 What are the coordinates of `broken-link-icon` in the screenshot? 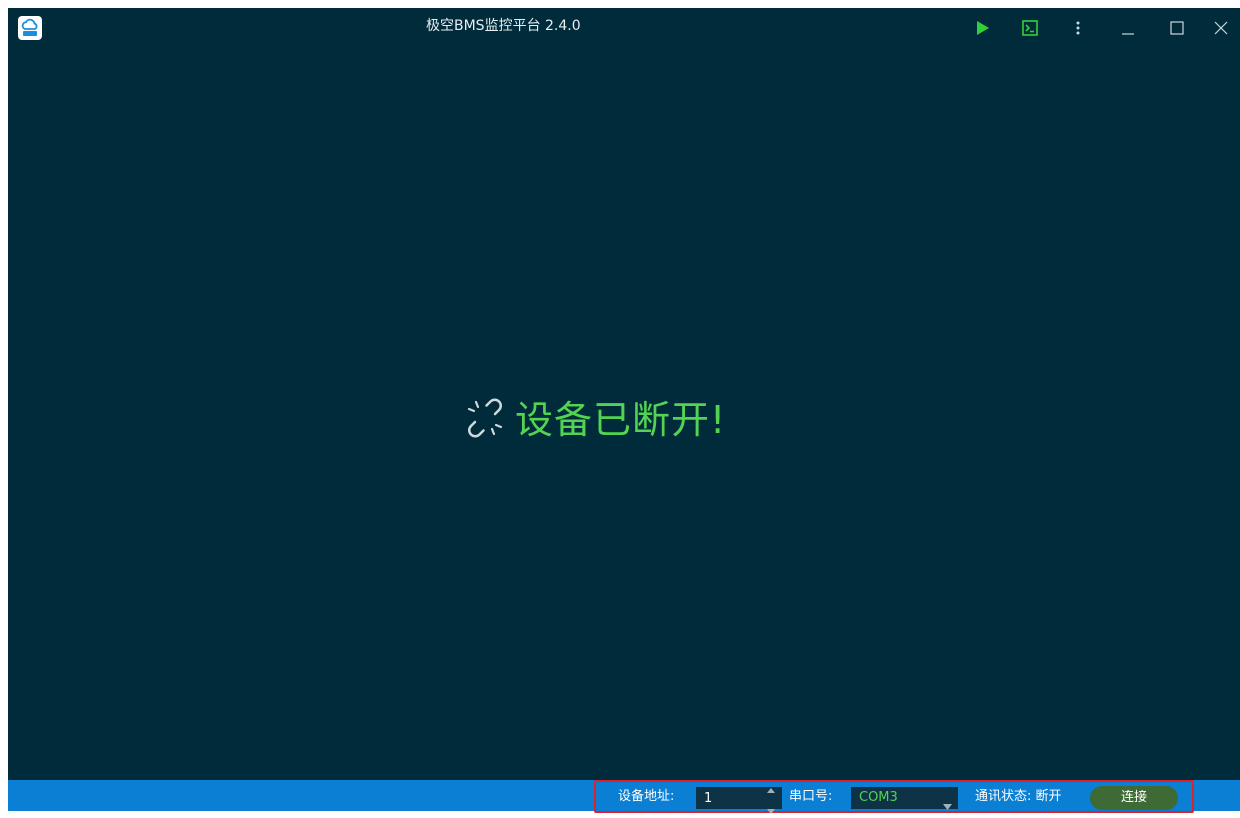 It's located at (485, 420).